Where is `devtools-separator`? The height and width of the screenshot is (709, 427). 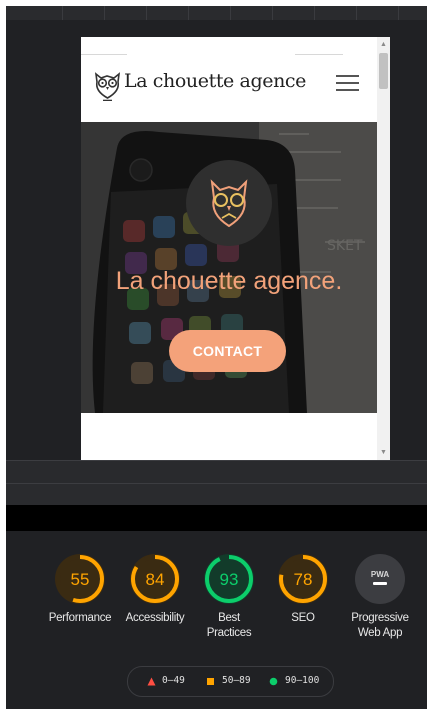
devtools-separator is located at coordinates (216, 518).